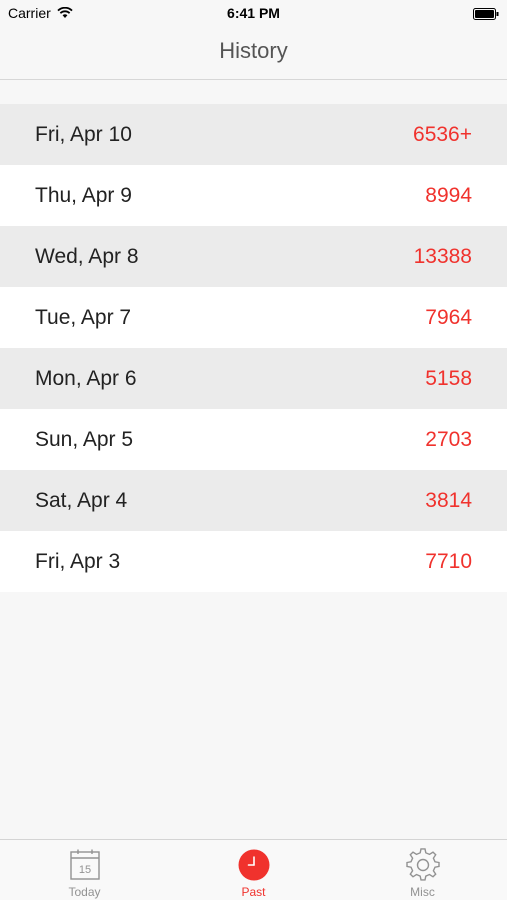 This screenshot has height=900, width=507. What do you see at coordinates (84, 892) in the screenshot?
I see `tab-label-today: Today` at bounding box center [84, 892].